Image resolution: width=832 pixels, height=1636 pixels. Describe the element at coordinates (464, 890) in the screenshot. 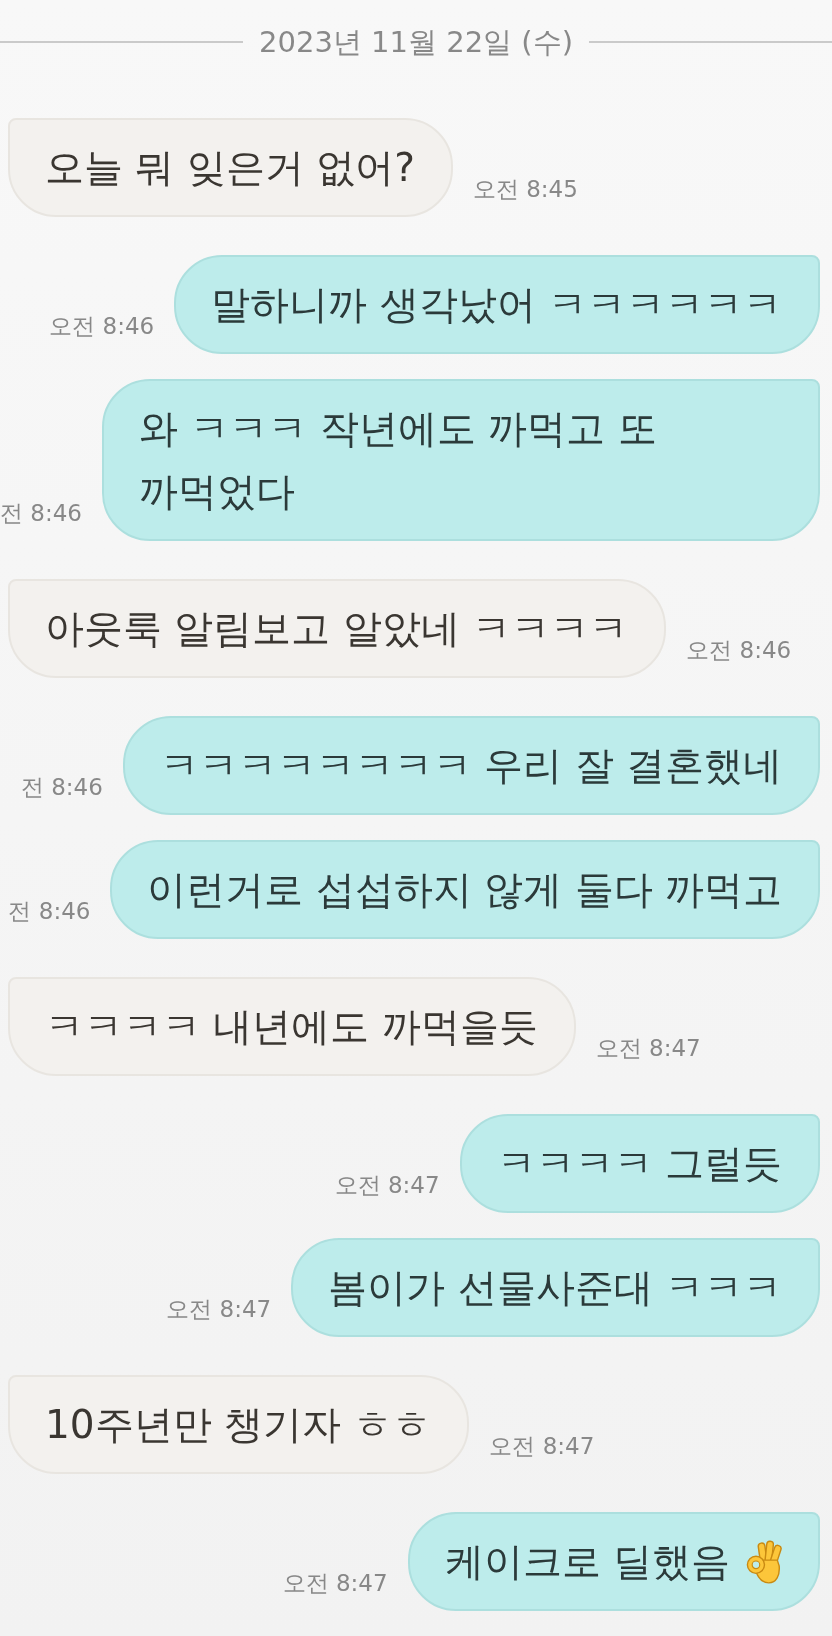

I see `message-text: 이런거로 섭섭하지 않게 둘다 까먹고` at that location.